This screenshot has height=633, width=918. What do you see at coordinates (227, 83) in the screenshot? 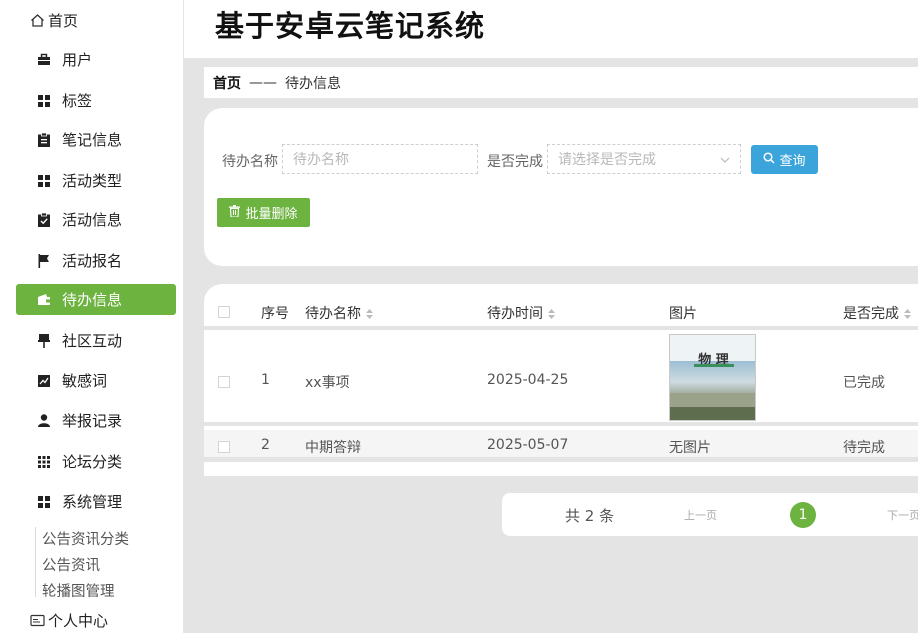
I see `breadcrumb-home: 首页` at bounding box center [227, 83].